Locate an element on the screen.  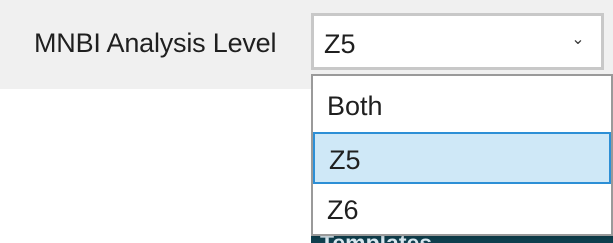
dropdown-option-z6: Z6 is located at coordinates (462, 210).